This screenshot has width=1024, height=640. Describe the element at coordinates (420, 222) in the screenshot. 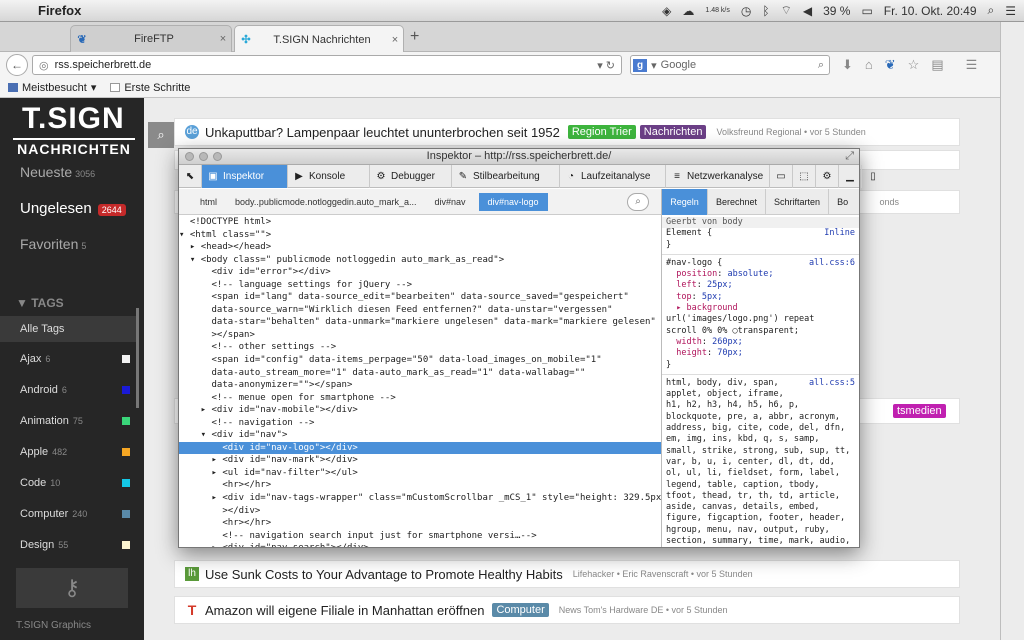

I see `markup-node: <!DOCTYPE html>` at that location.